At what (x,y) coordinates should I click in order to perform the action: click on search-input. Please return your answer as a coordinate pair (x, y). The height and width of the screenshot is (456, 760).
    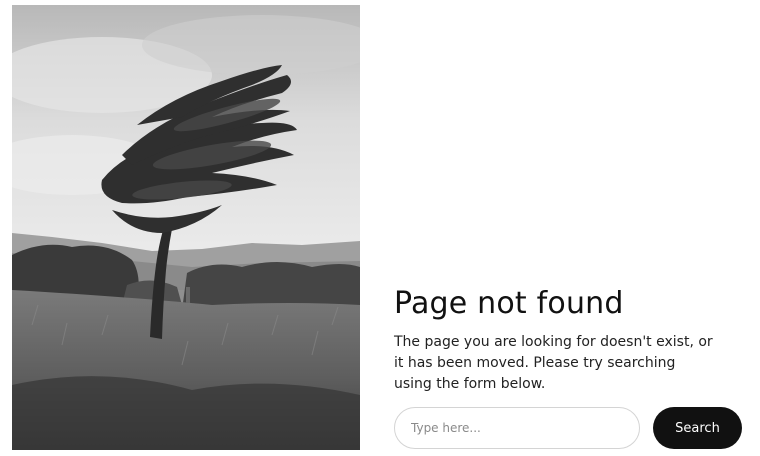
    Looking at the image, I should click on (517, 428).